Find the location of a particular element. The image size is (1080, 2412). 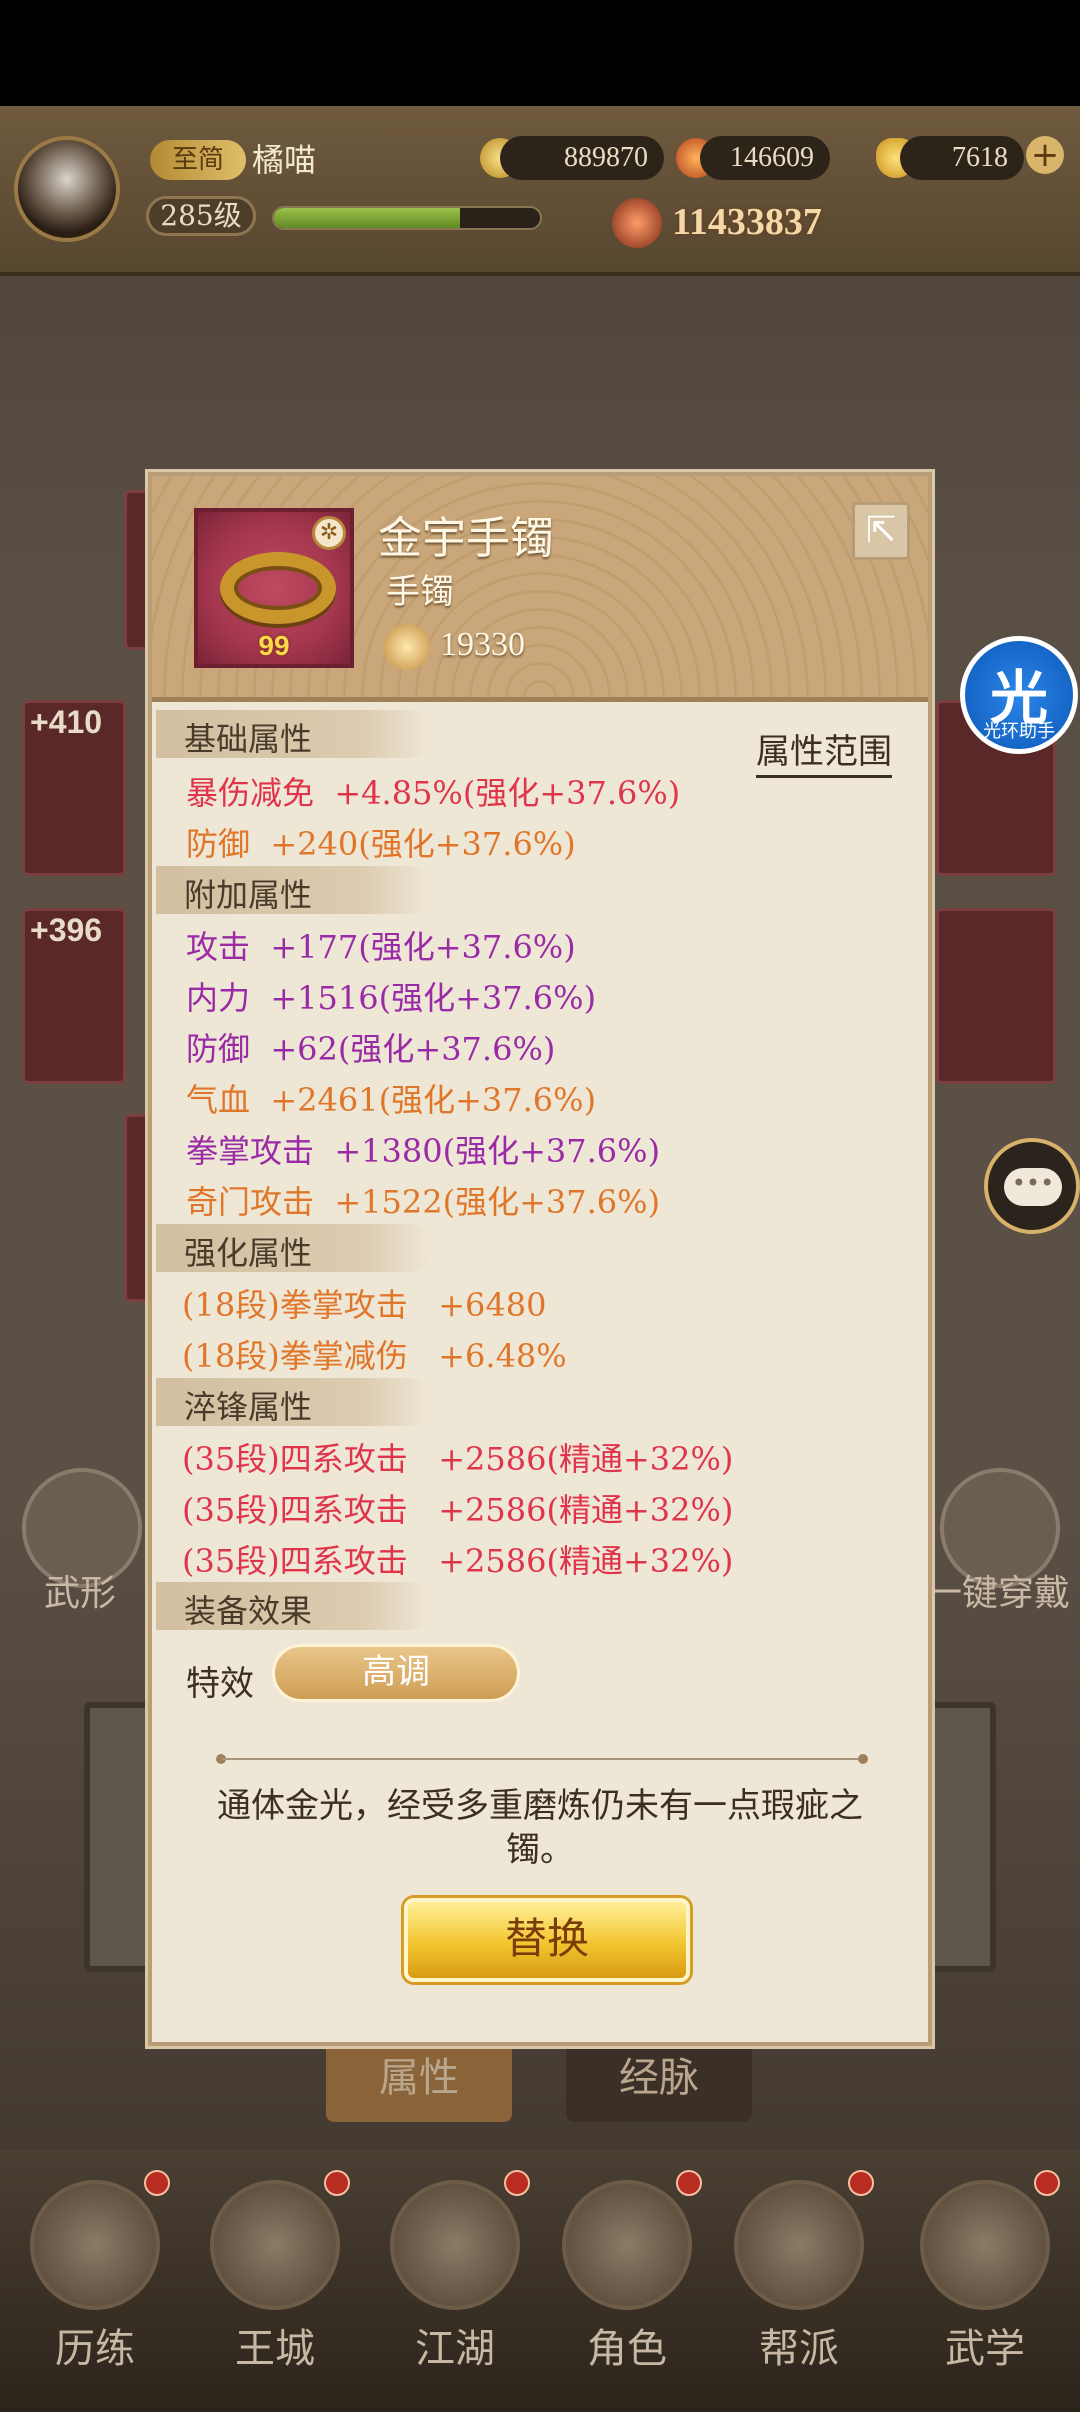

chat-float-button: ••• is located at coordinates (1032, 1186).